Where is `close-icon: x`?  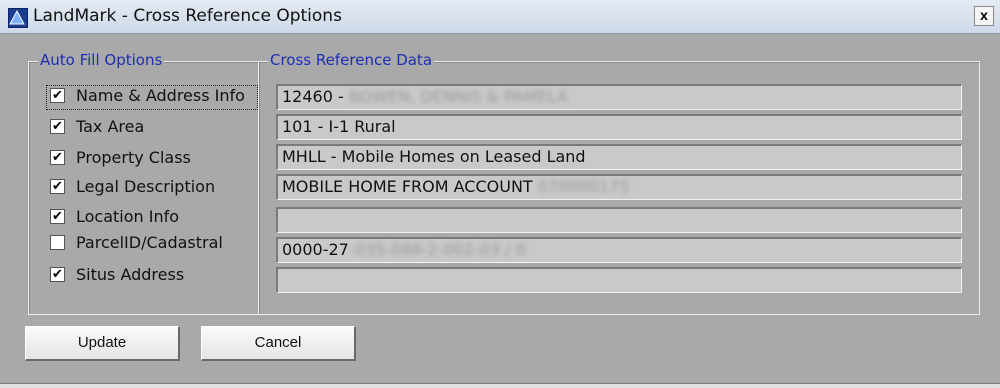
close-icon: x is located at coordinates (984, 15).